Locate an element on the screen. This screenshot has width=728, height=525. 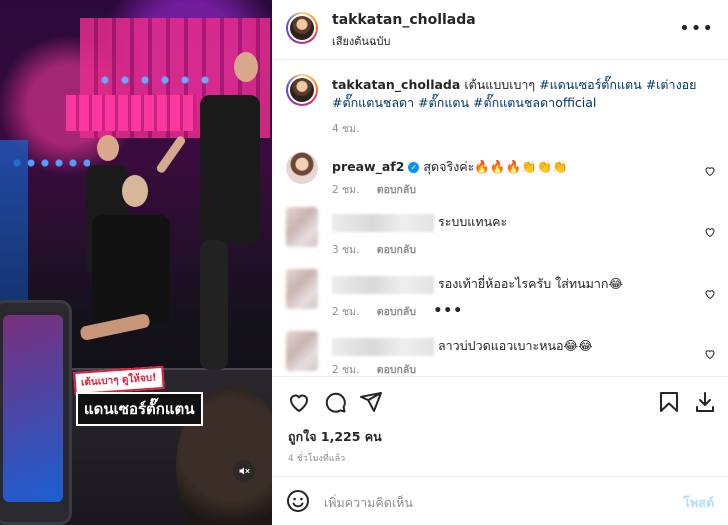
comment-bubble-icon is located at coordinates (335, 402).